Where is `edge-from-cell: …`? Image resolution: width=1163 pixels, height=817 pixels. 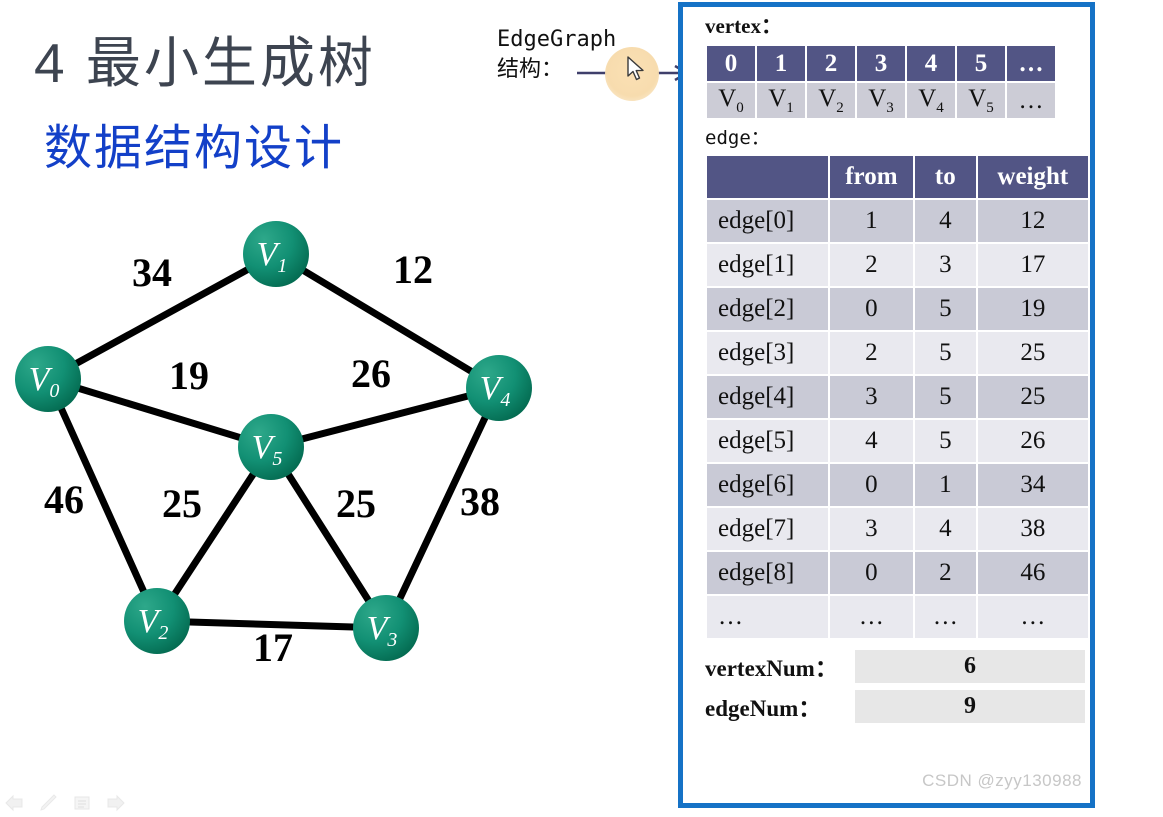 edge-from-cell: … is located at coordinates (871, 617).